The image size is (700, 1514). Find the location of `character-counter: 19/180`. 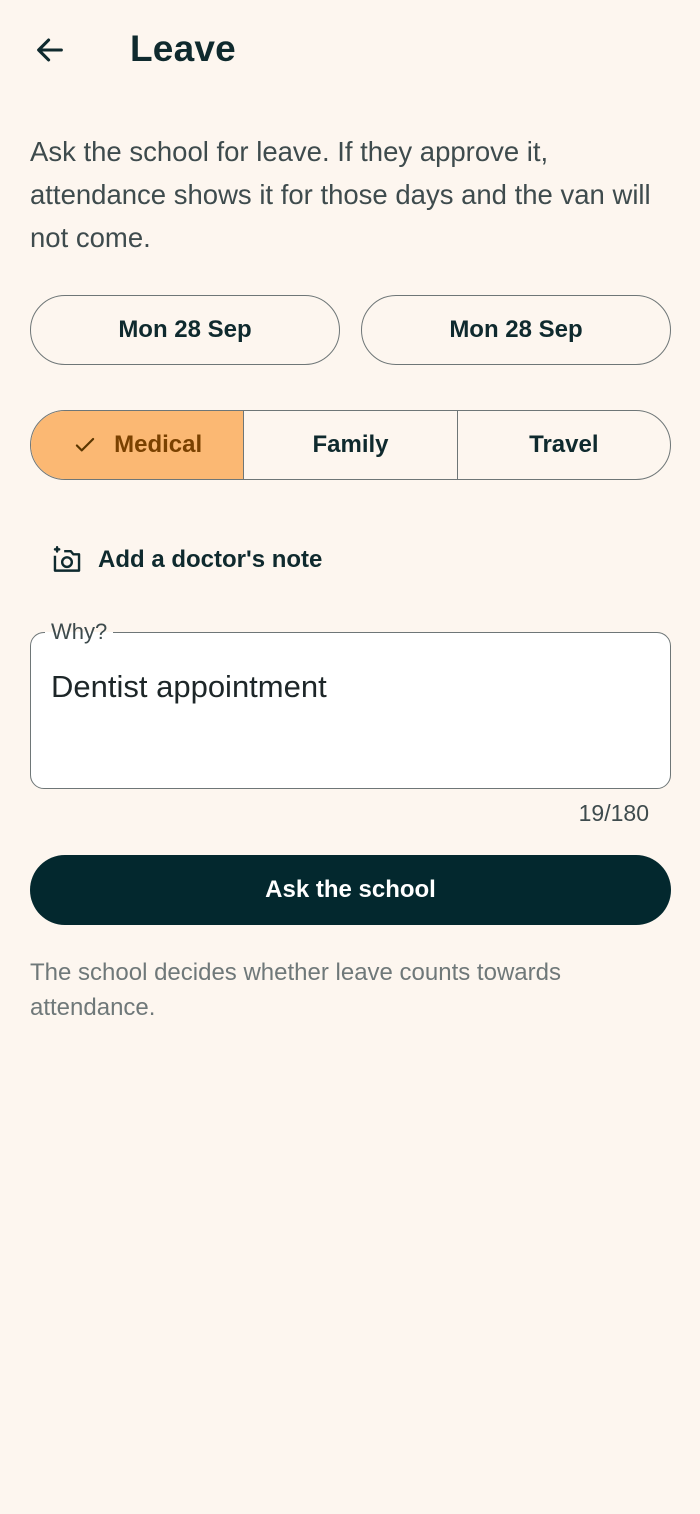

character-counter: 19/180 is located at coordinates (613, 813).